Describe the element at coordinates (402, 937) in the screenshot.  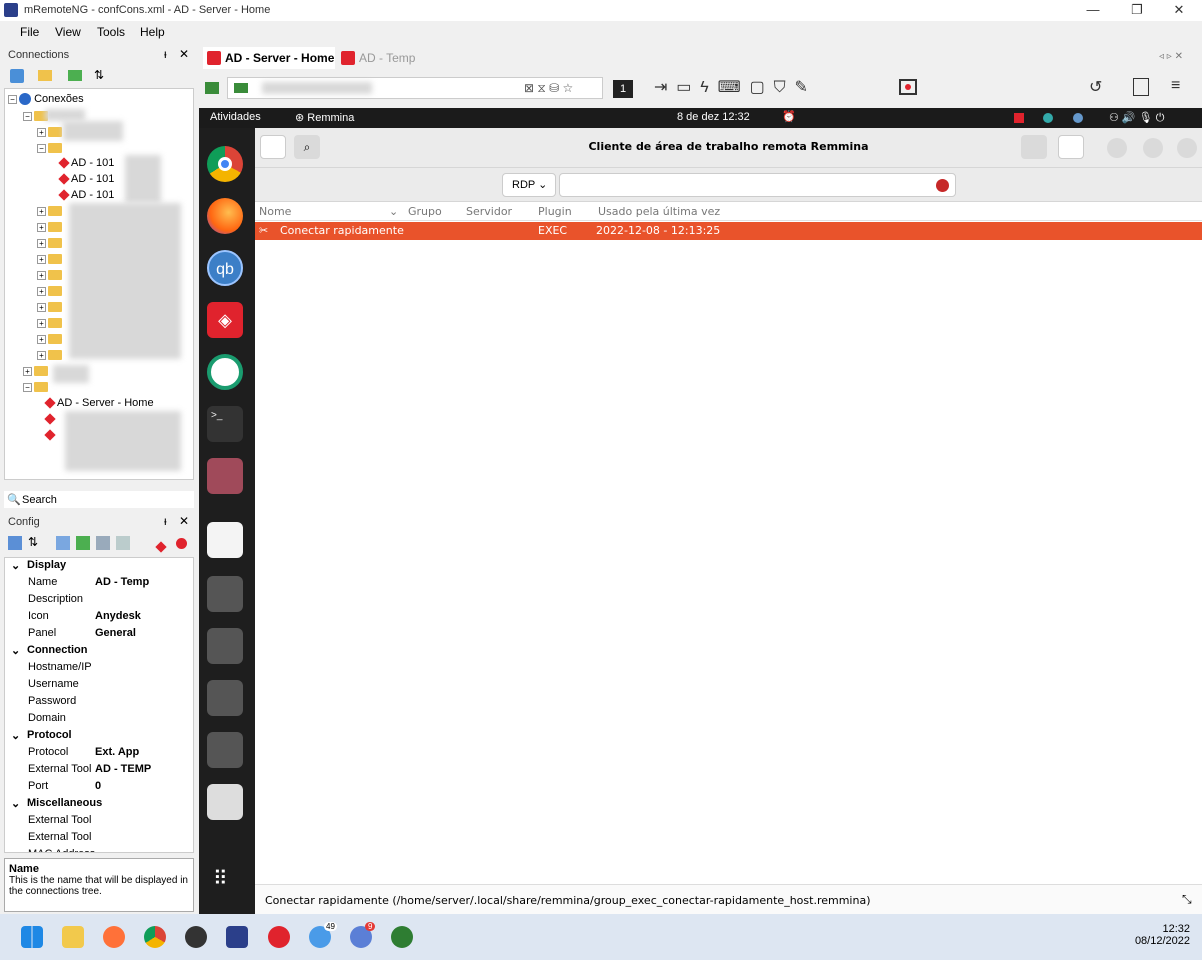
I see `evernote-icon` at that location.